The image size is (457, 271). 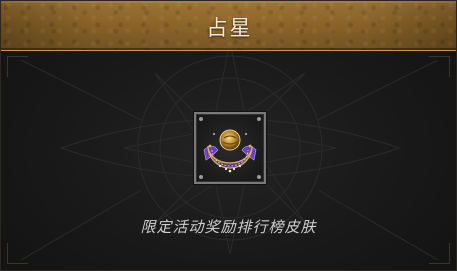 What do you see at coordinates (17, 253) in the screenshot?
I see `corner-ornament-bottom-left` at bounding box center [17, 253].